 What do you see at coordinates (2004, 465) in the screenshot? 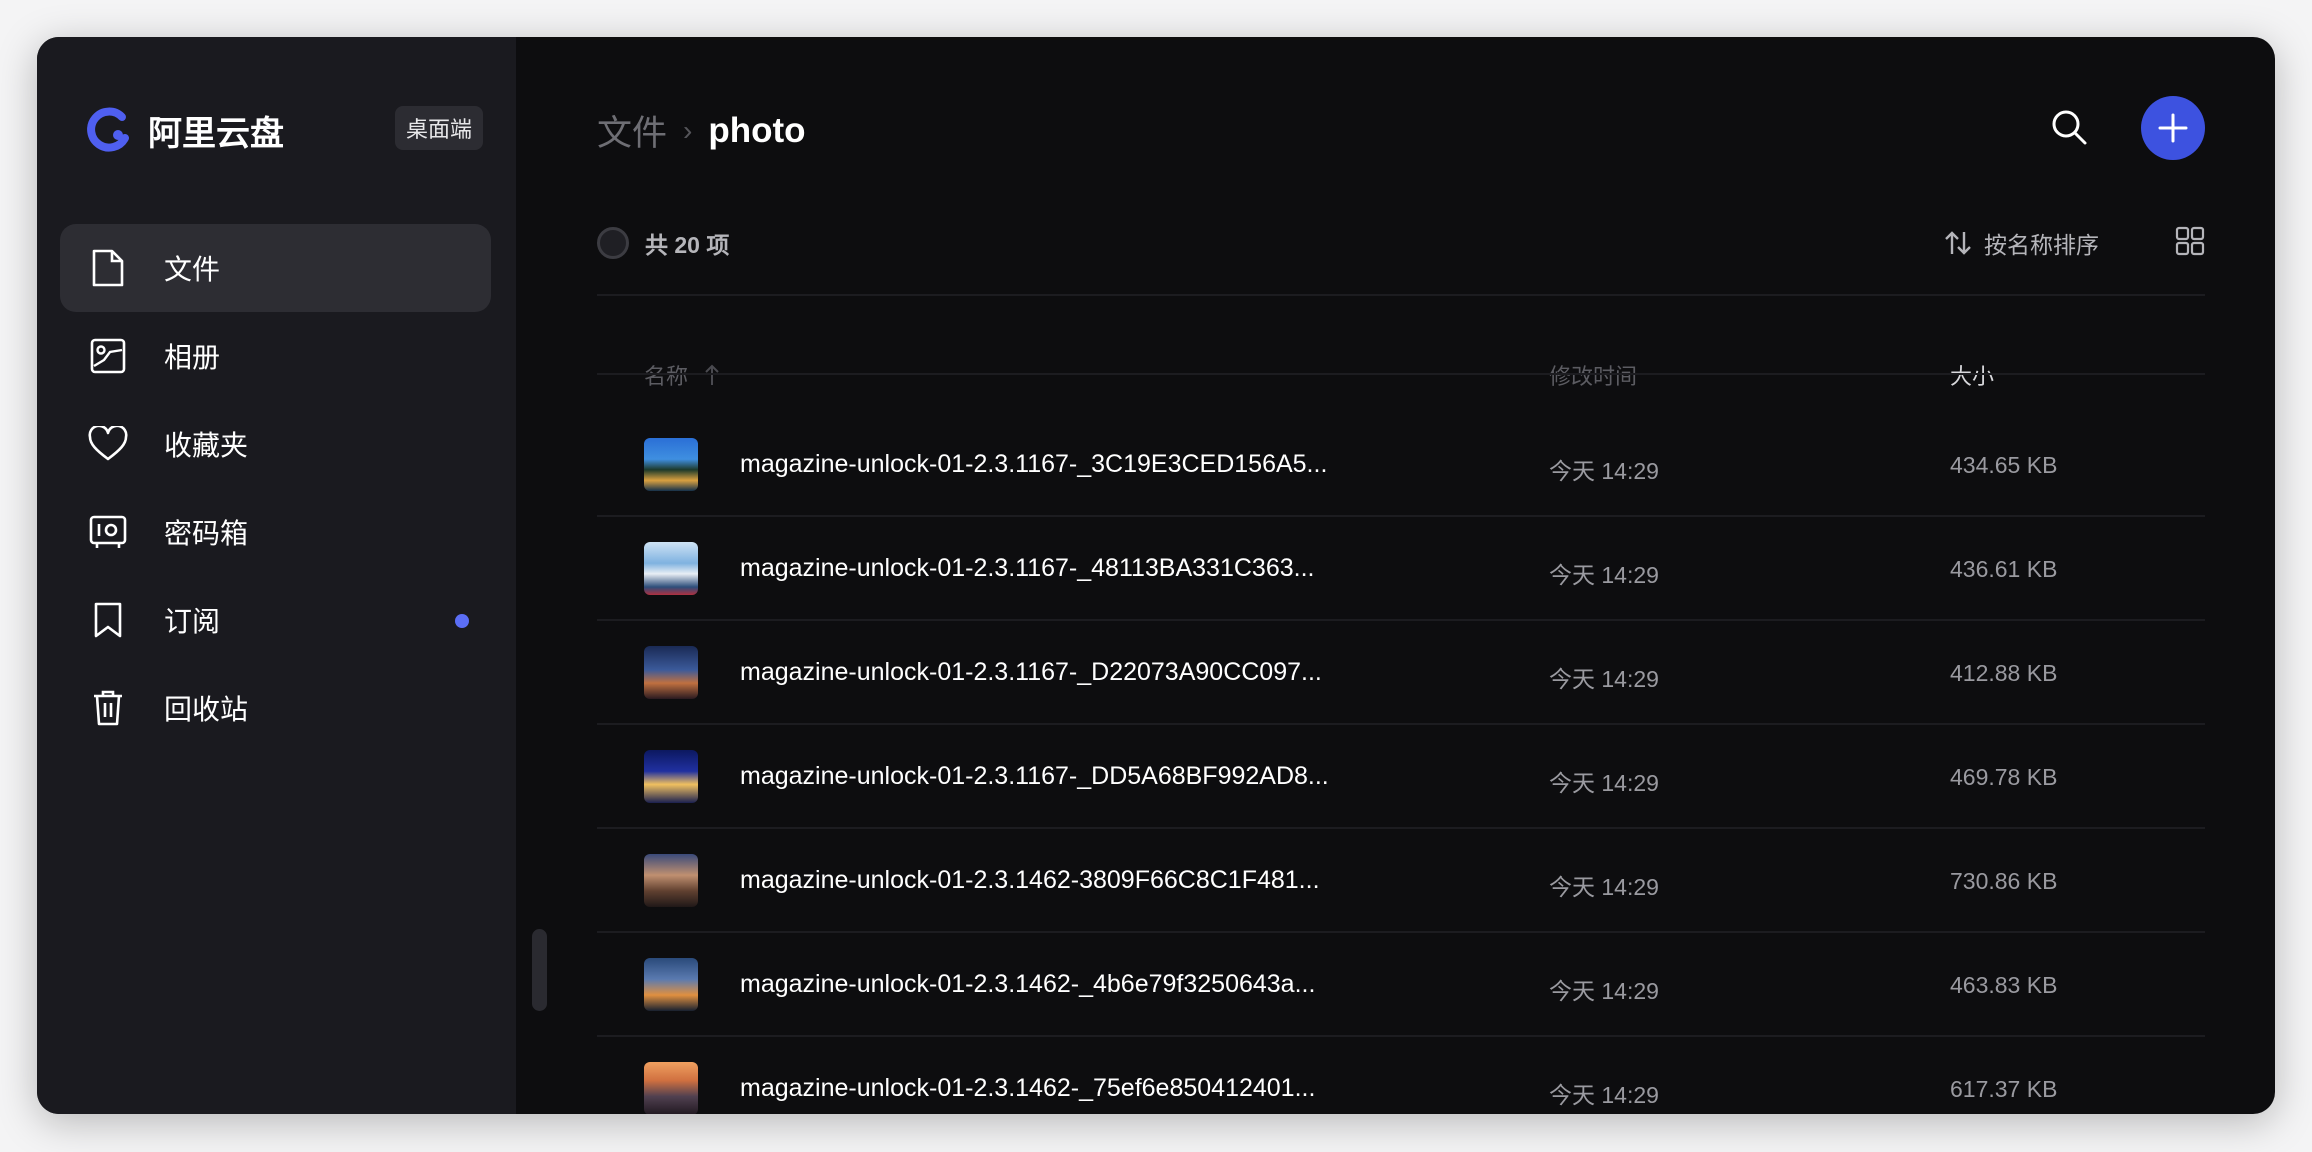
I see `file-size: 434.65 KB` at bounding box center [2004, 465].